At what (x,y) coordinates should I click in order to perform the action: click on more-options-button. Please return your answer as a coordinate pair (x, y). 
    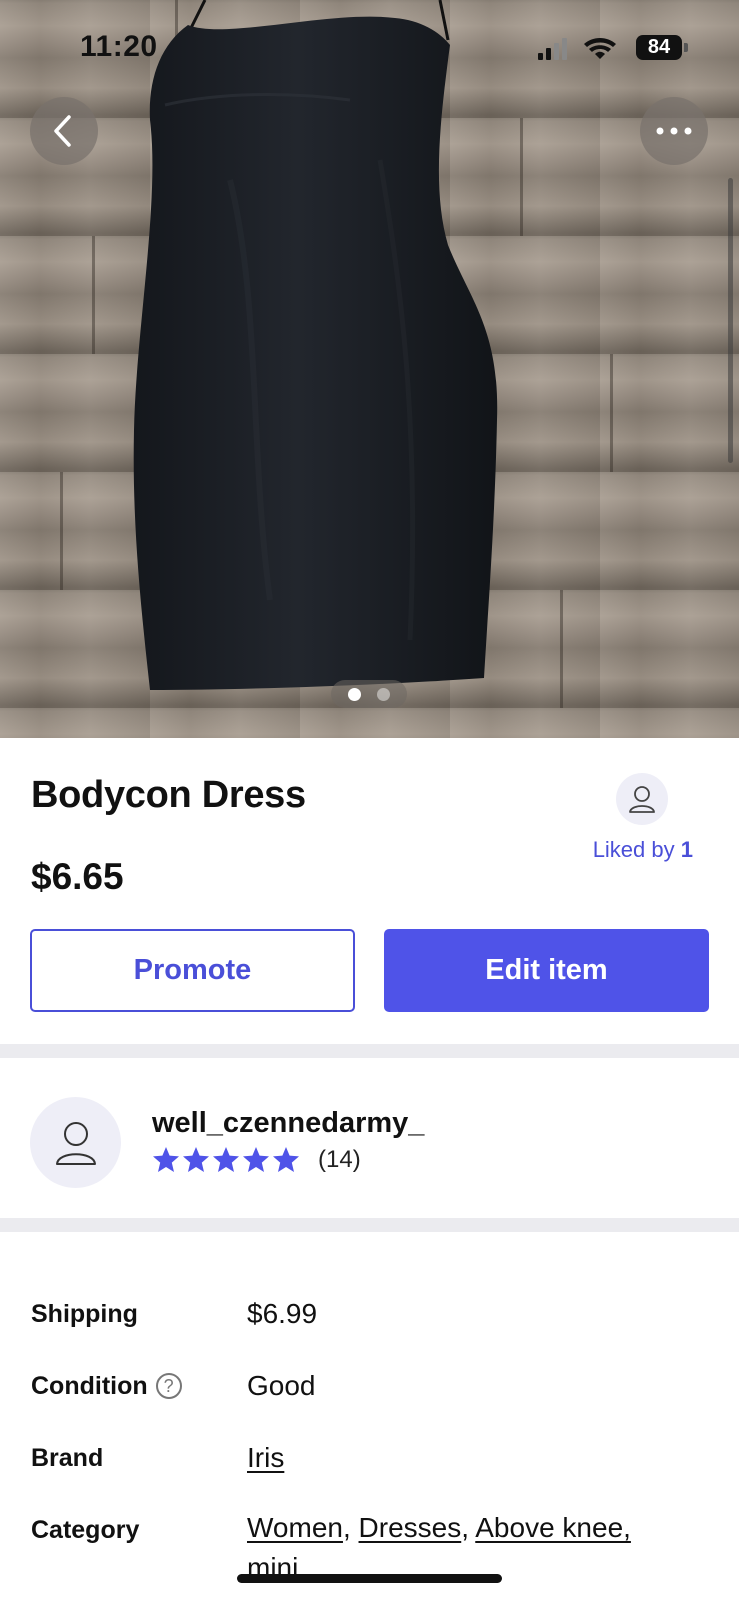
    Looking at the image, I should click on (674, 131).